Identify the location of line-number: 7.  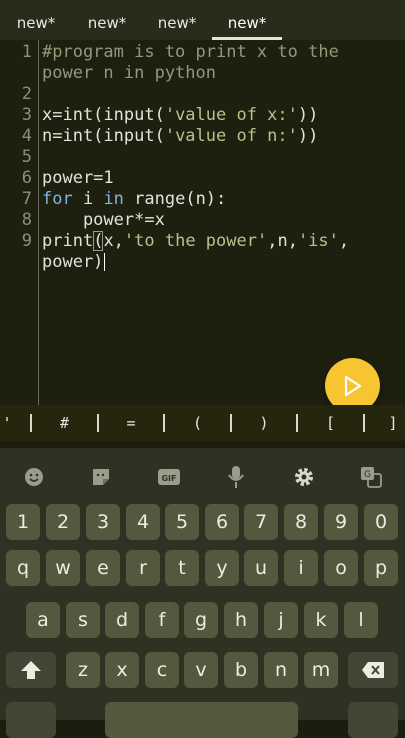
(26, 199).